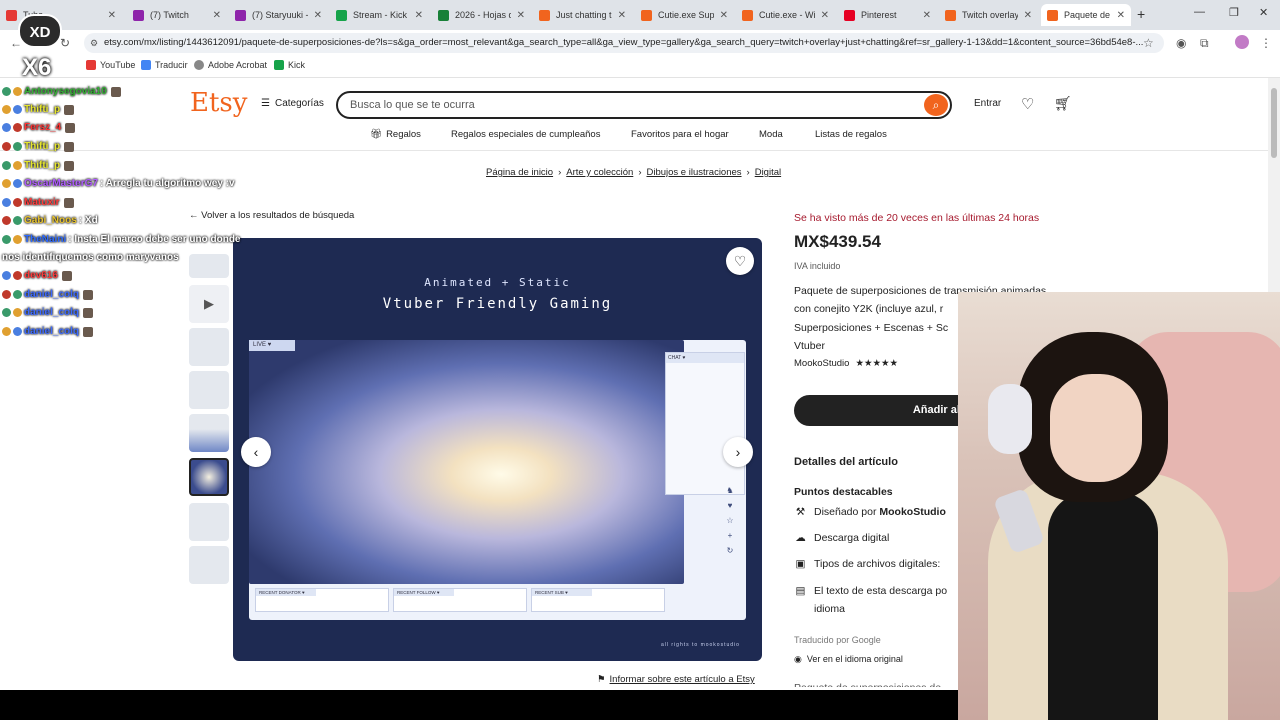 The width and height of the screenshot is (1280, 720). Describe the element at coordinates (1181, 43) in the screenshot. I see `extension-icon: ◉` at that location.